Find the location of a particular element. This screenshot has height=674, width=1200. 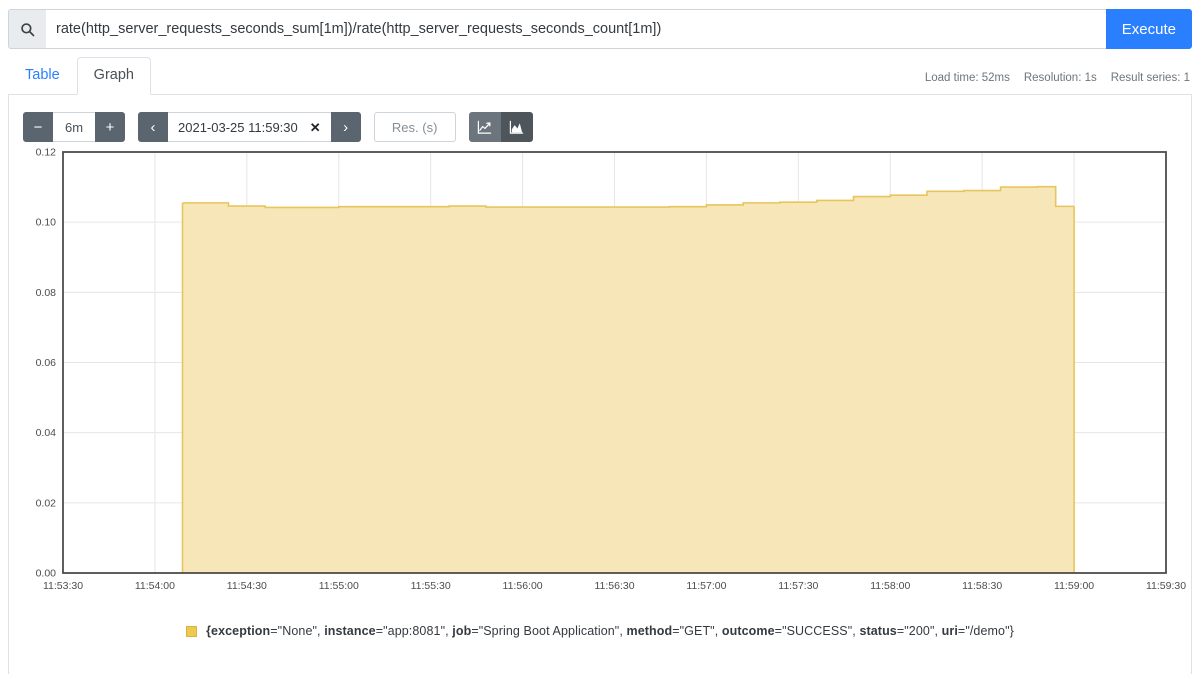

resolution-input is located at coordinates (414, 127).